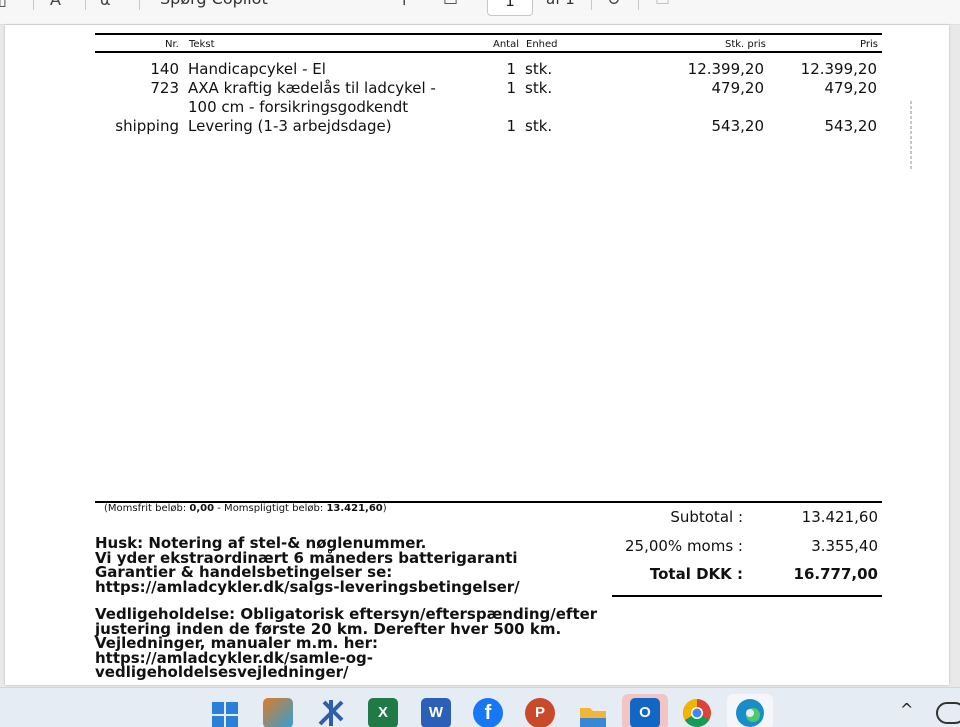 This screenshot has width=960, height=727. What do you see at coordinates (750, 712) in the screenshot?
I see `edge-icon` at bounding box center [750, 712].